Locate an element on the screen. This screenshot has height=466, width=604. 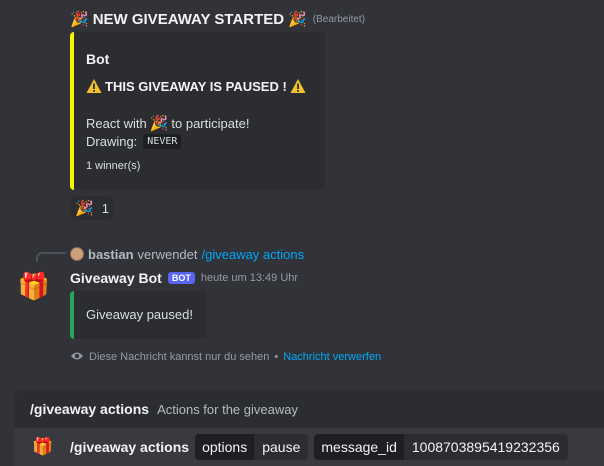
command-description: Actions for the giveaway is located at coordinates (227, 409).